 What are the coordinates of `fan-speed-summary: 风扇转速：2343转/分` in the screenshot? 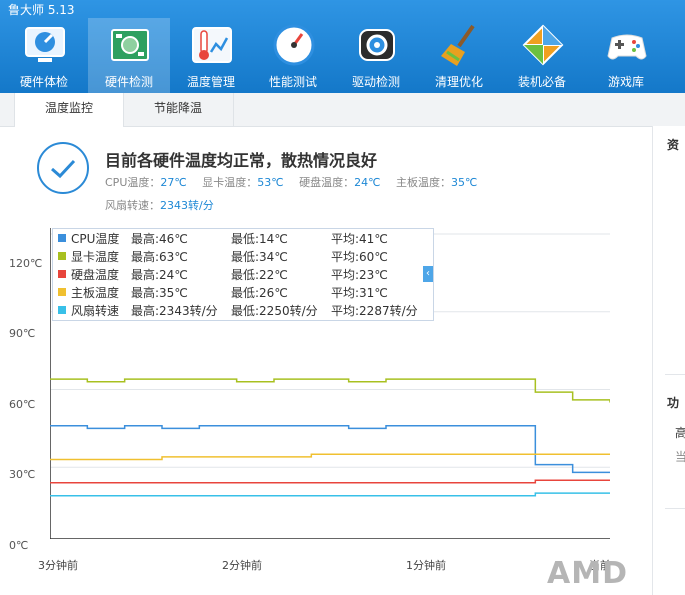 It's located at (159, 205).